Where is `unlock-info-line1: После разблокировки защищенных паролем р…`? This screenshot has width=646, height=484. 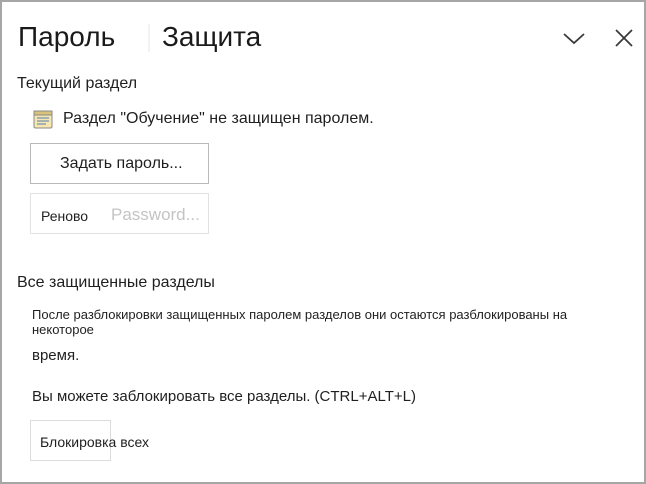 unlock-info-line1: После разблокировки защищенных паролем р… is located at coordinates (300, 322).